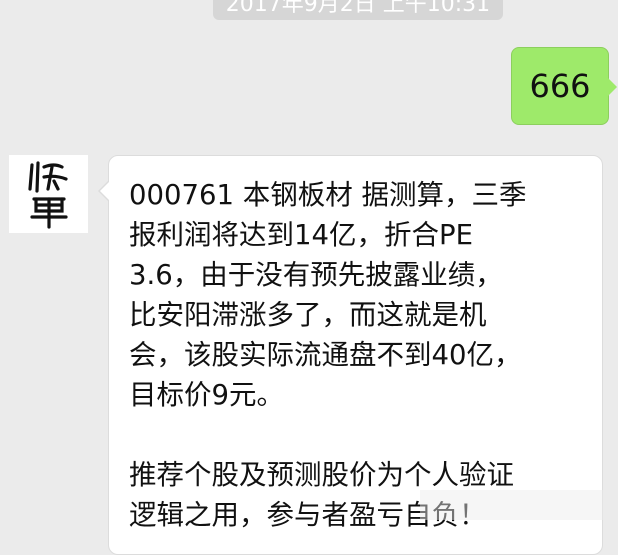  I want to click on watermark-overlay, so click(515, 505).